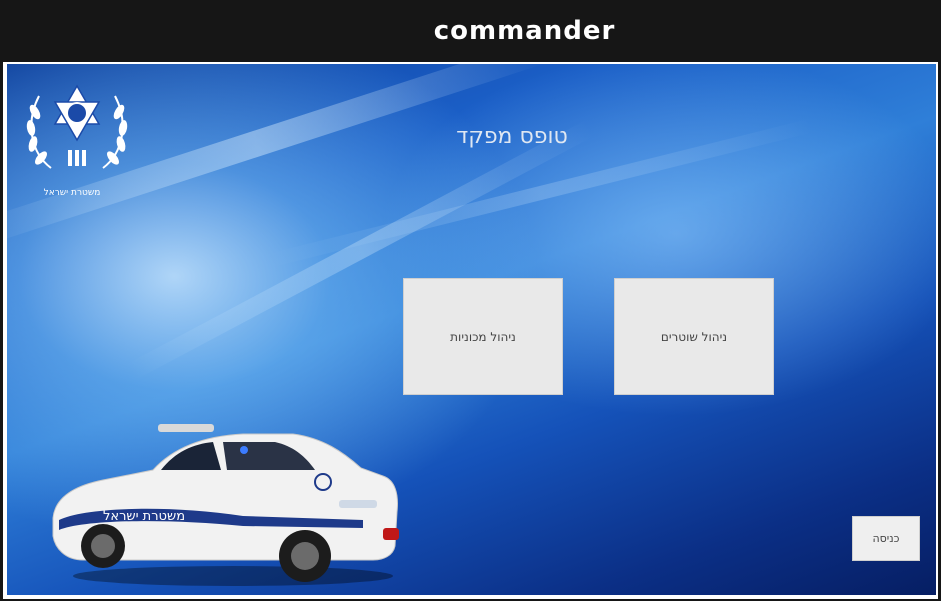  Describe the element at coordinates (72, 193) in the screenshot. I see `emblem-caption: משטרת ישראל` at that location.